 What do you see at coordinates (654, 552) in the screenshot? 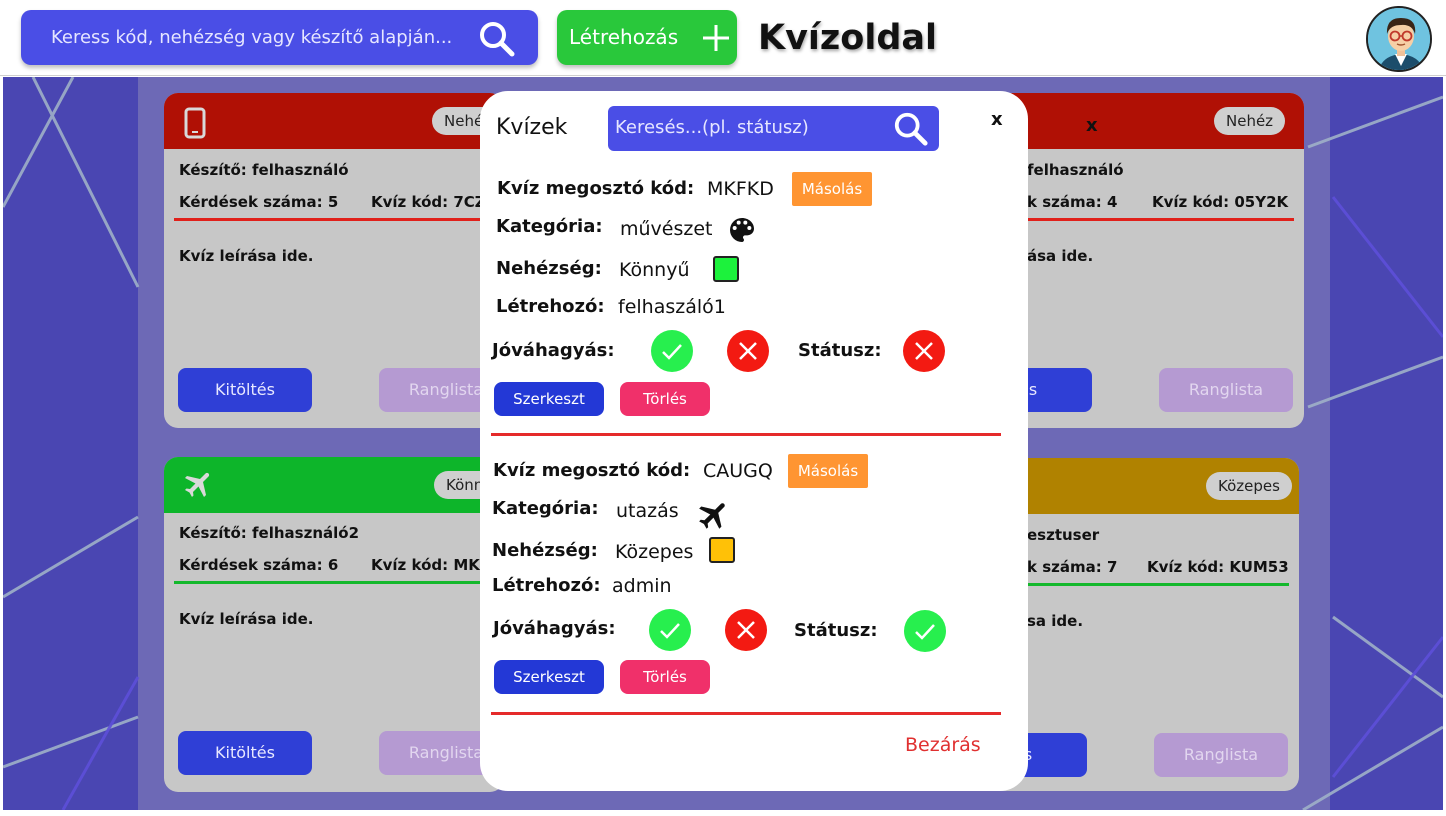
I see `difficulty-value: Közepes` at bounding box center [654, 552].